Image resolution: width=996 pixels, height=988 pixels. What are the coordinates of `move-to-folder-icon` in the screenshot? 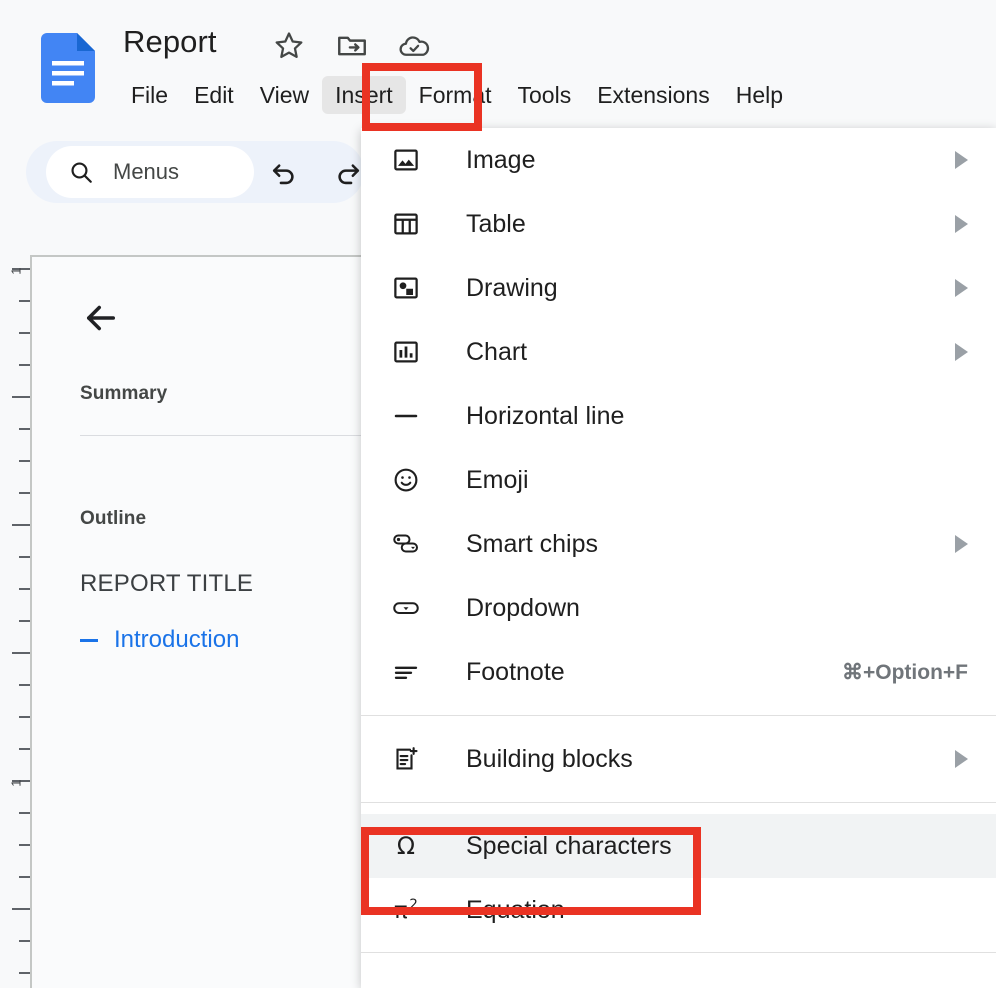 It's located at (352, 46).